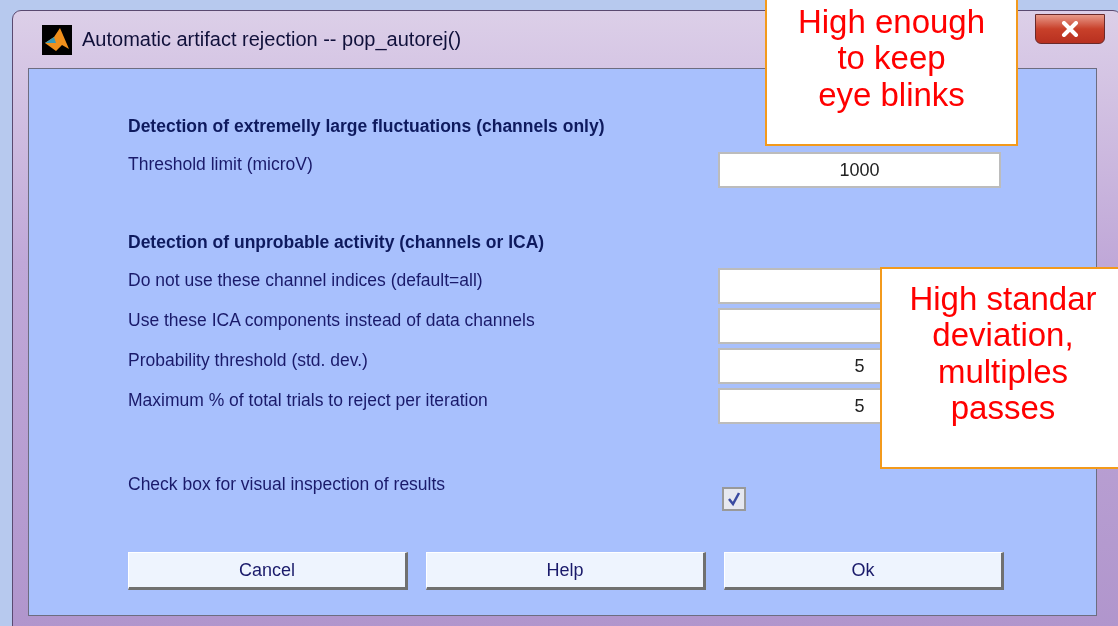  I want to click on input-field: 1000, so click(859, 170).